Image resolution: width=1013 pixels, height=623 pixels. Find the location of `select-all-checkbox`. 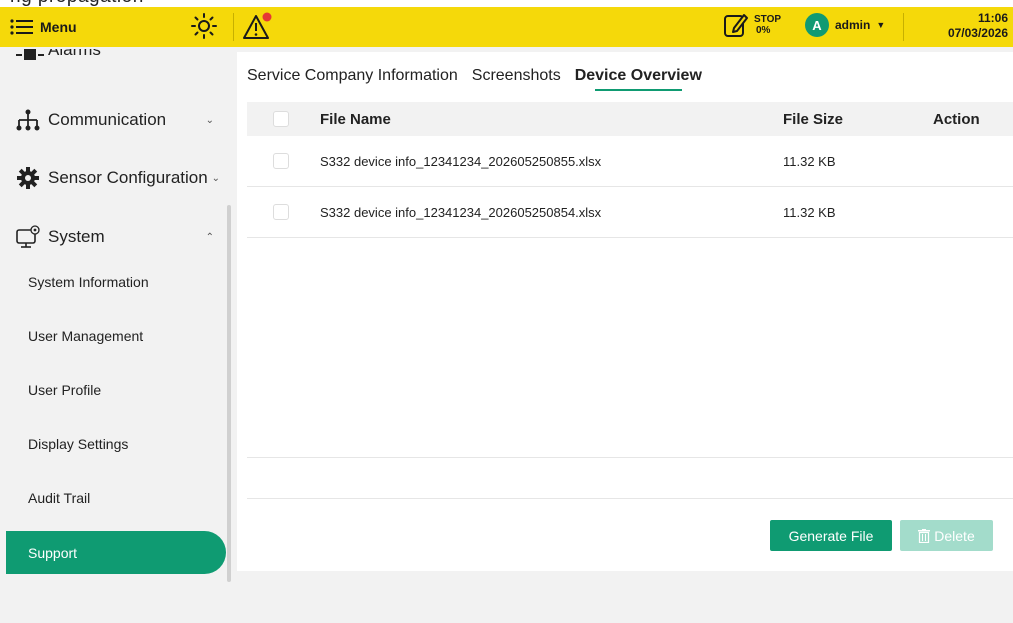

select-all-checkbox is located at coordinates (281, 119).